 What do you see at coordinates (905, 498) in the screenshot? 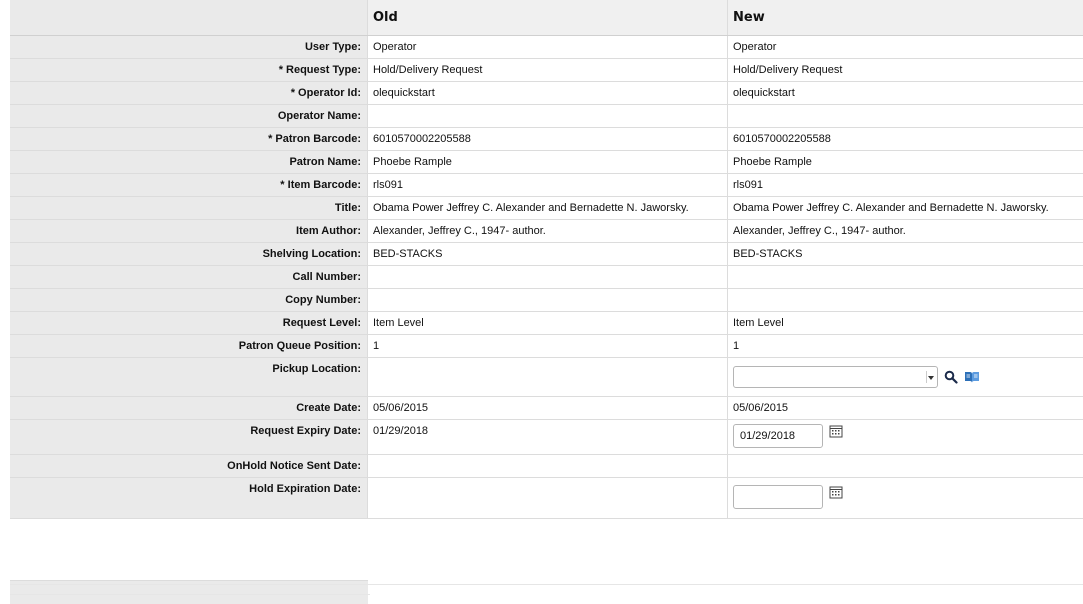
I see `hold-expiration-new-cell` at bounding box center [905, 498].